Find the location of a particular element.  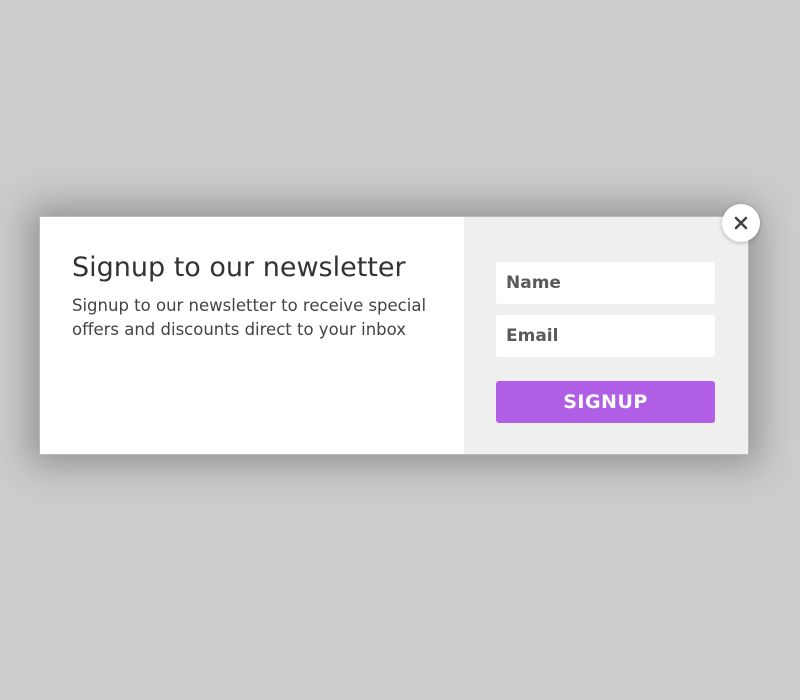

modal-title: Signup to our newsletter is located at coordinates (239, 267).